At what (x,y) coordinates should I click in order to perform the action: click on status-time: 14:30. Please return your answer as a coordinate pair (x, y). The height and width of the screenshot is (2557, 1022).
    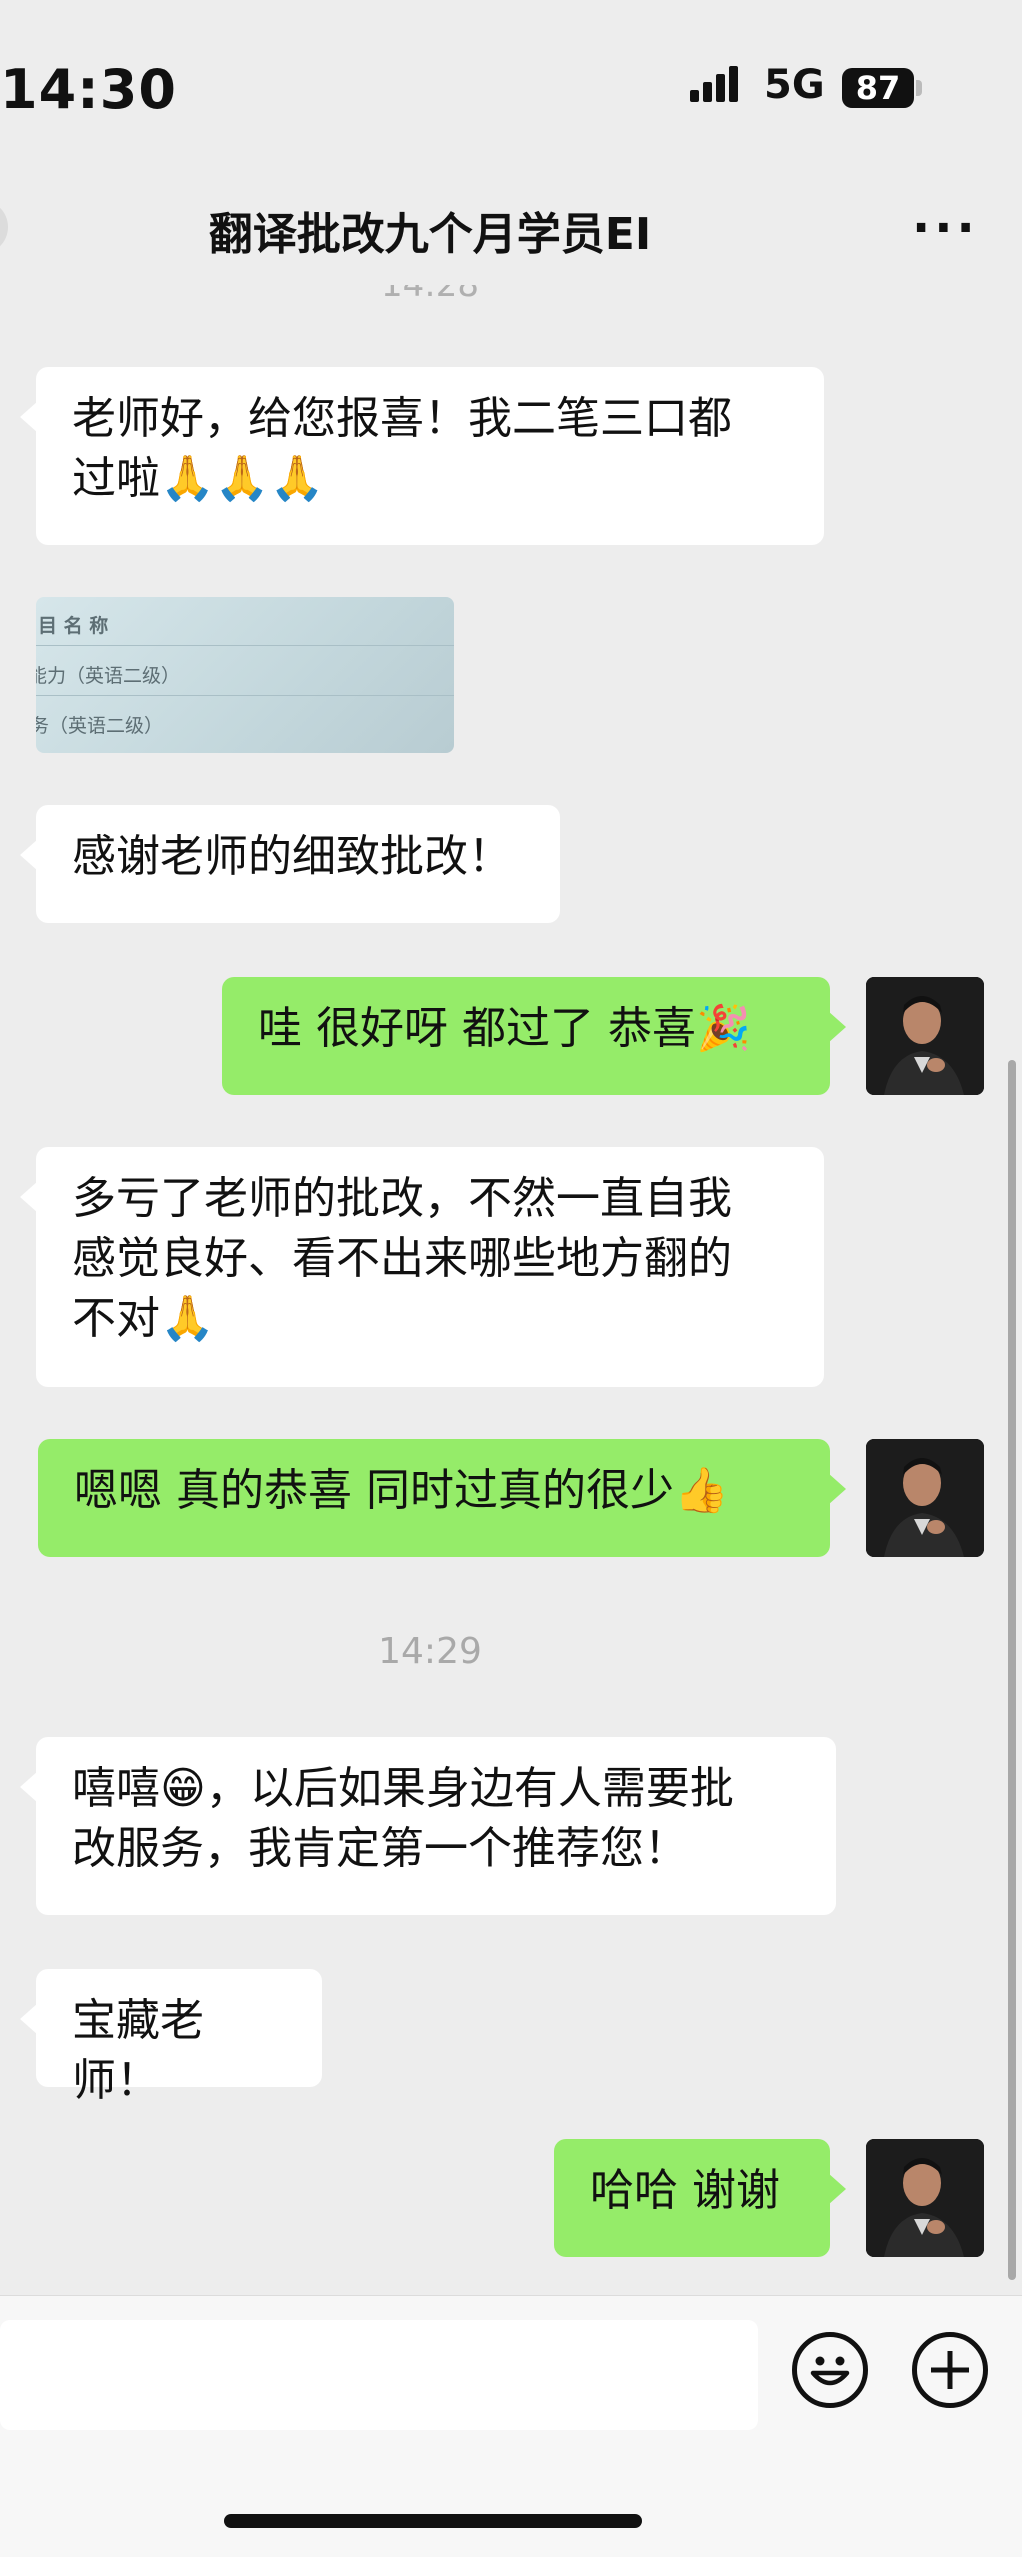
    Looking at the image, I should click on (88, 89).